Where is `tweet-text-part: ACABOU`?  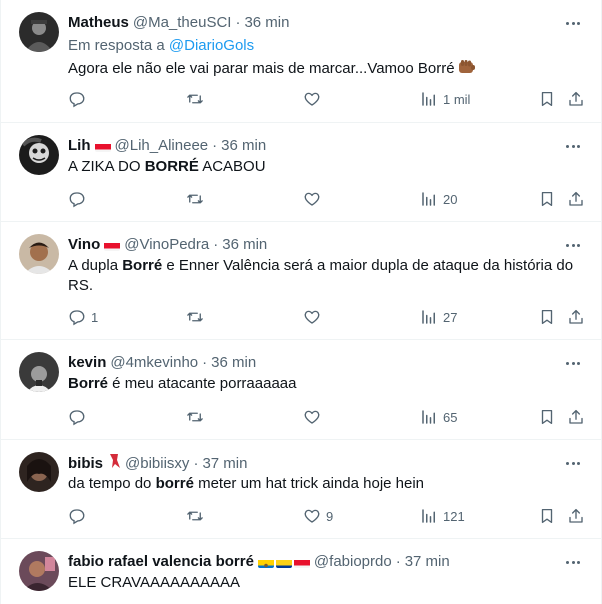
tweet-text-part: ACABOU is located at coordinates (232, 166).